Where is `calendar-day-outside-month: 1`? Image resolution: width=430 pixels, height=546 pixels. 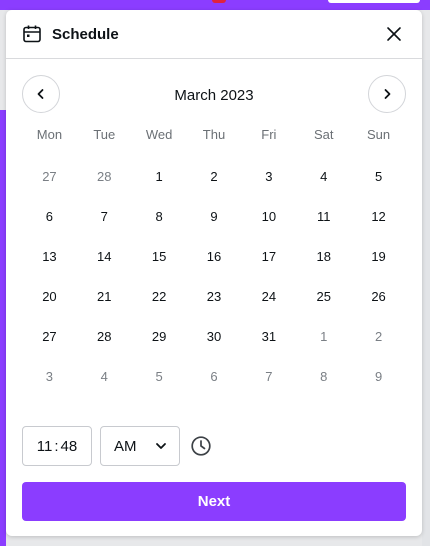 calendar-day-outside-month: 1 is located at coordinates (323, 336).